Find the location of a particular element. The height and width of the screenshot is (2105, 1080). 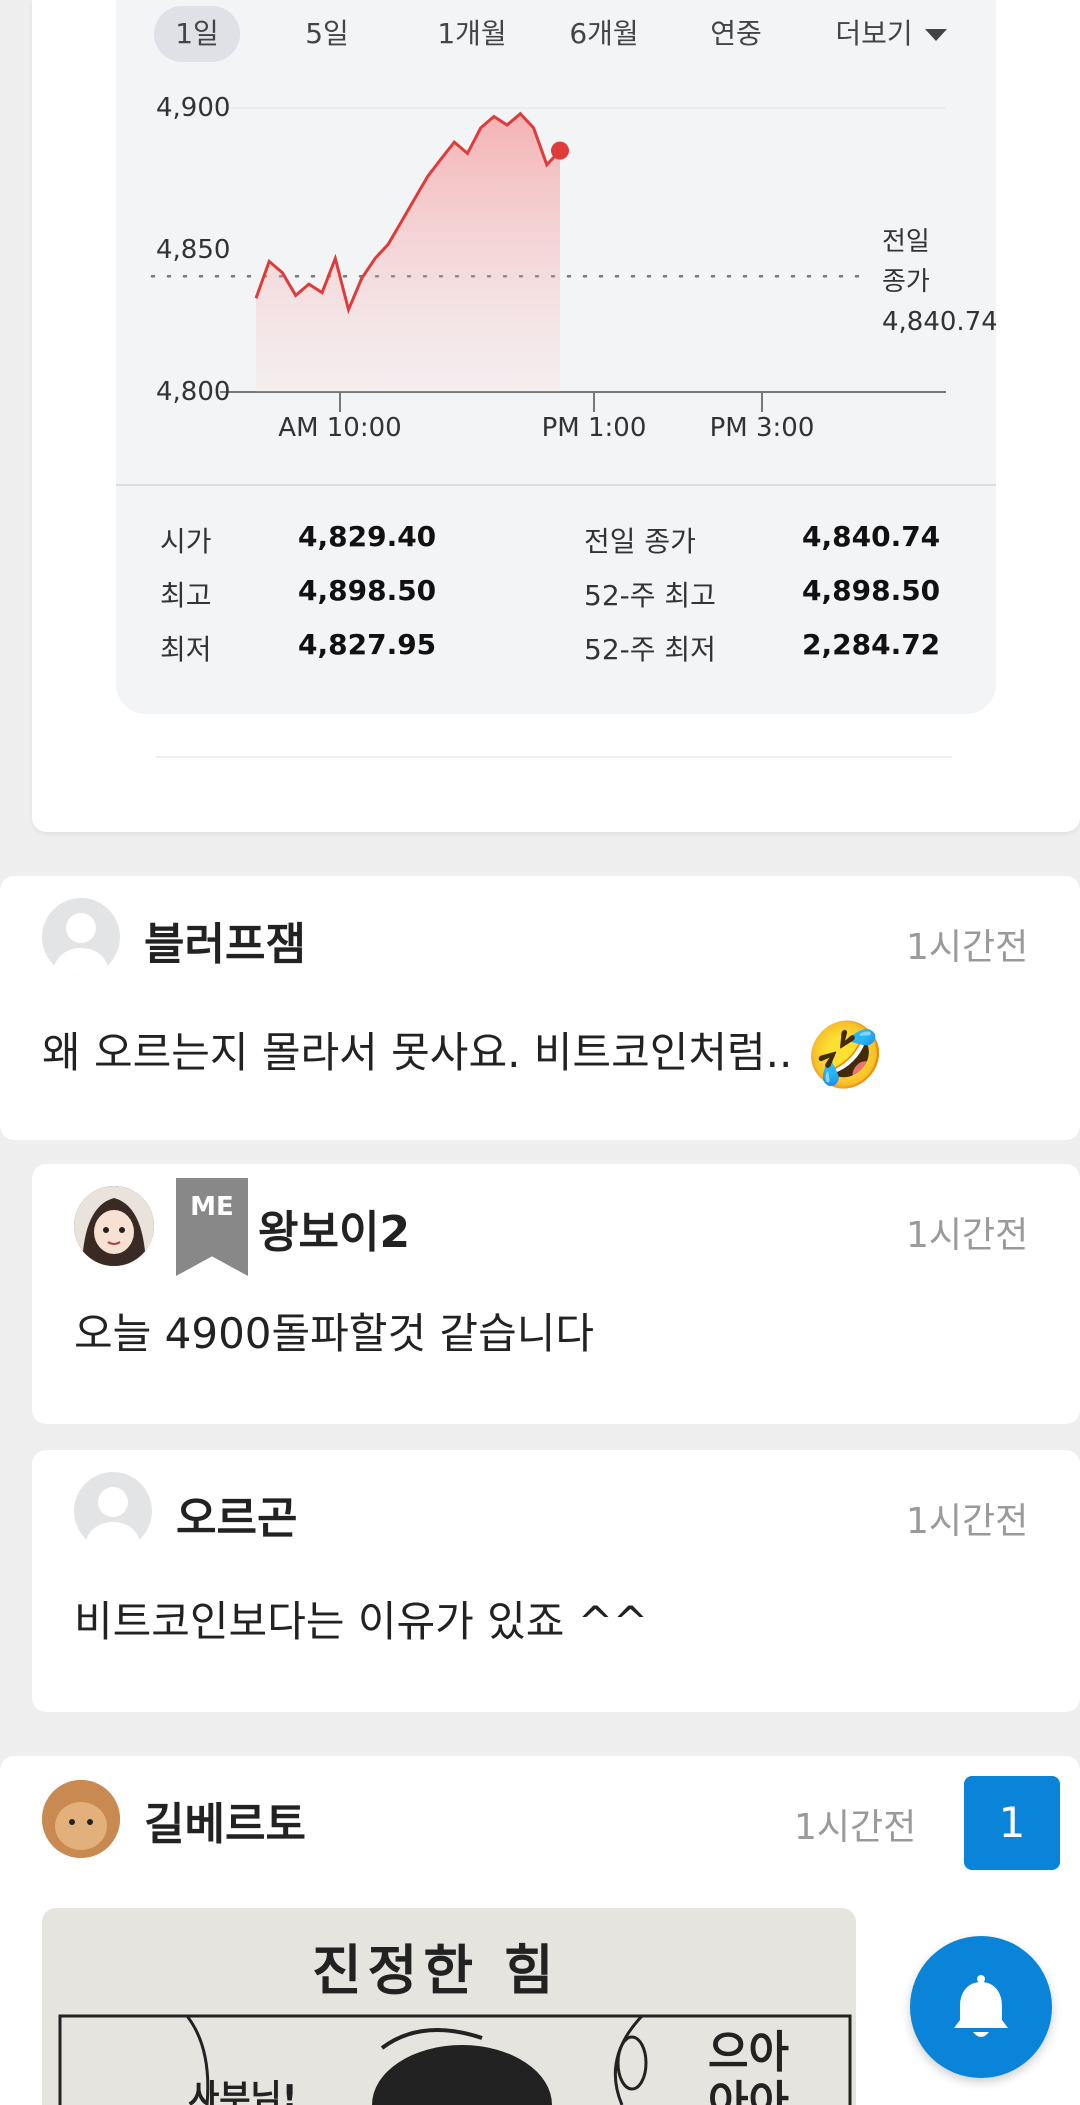

x-tick-label: PM 3:00 is located at coordinates (762, 428).